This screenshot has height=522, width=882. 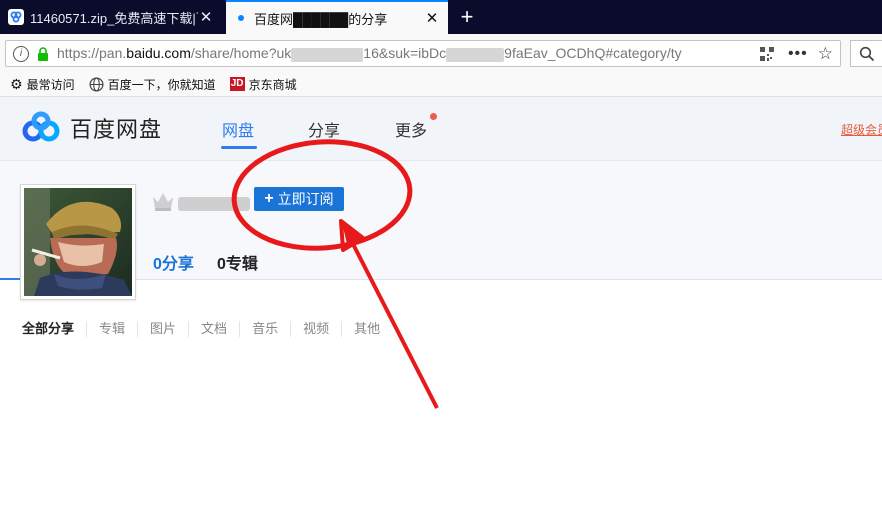 I want to click on bookmark-star-icon: ☆, so click(x=825, y=54).